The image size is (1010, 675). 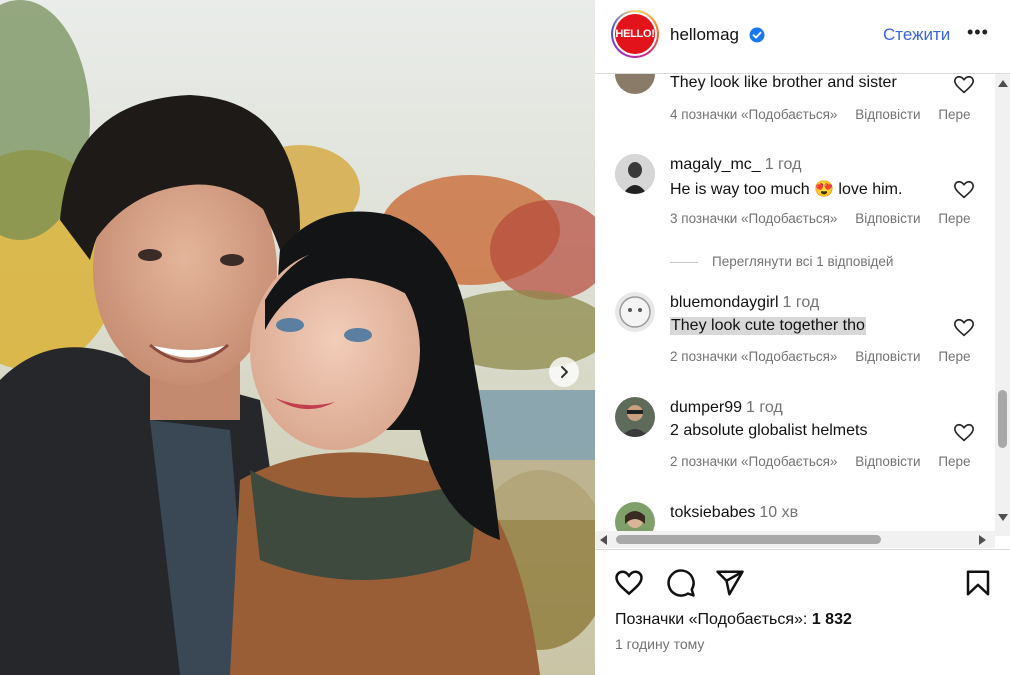 I want to click on comment-text: They look cute together tho, so click(x=768, y=326).